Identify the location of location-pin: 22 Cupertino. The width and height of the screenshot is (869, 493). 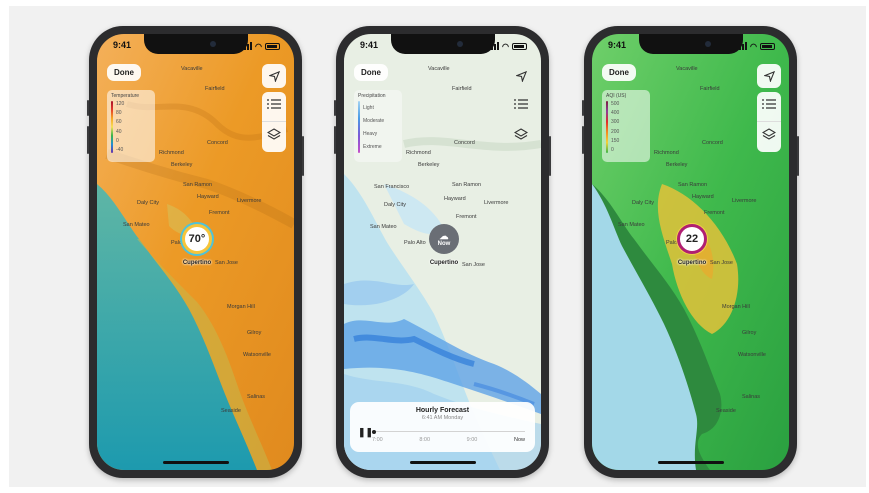
(692, 245).